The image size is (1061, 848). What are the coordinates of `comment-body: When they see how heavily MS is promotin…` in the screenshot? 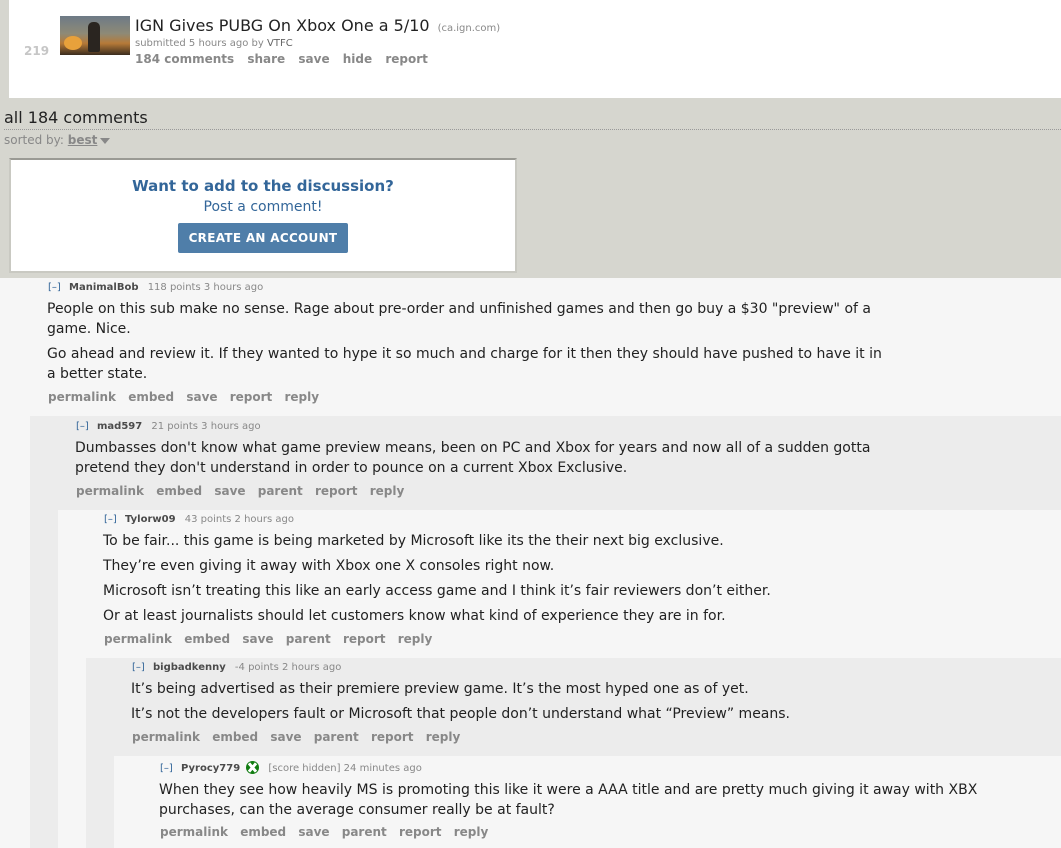 It's located at (579, 800).